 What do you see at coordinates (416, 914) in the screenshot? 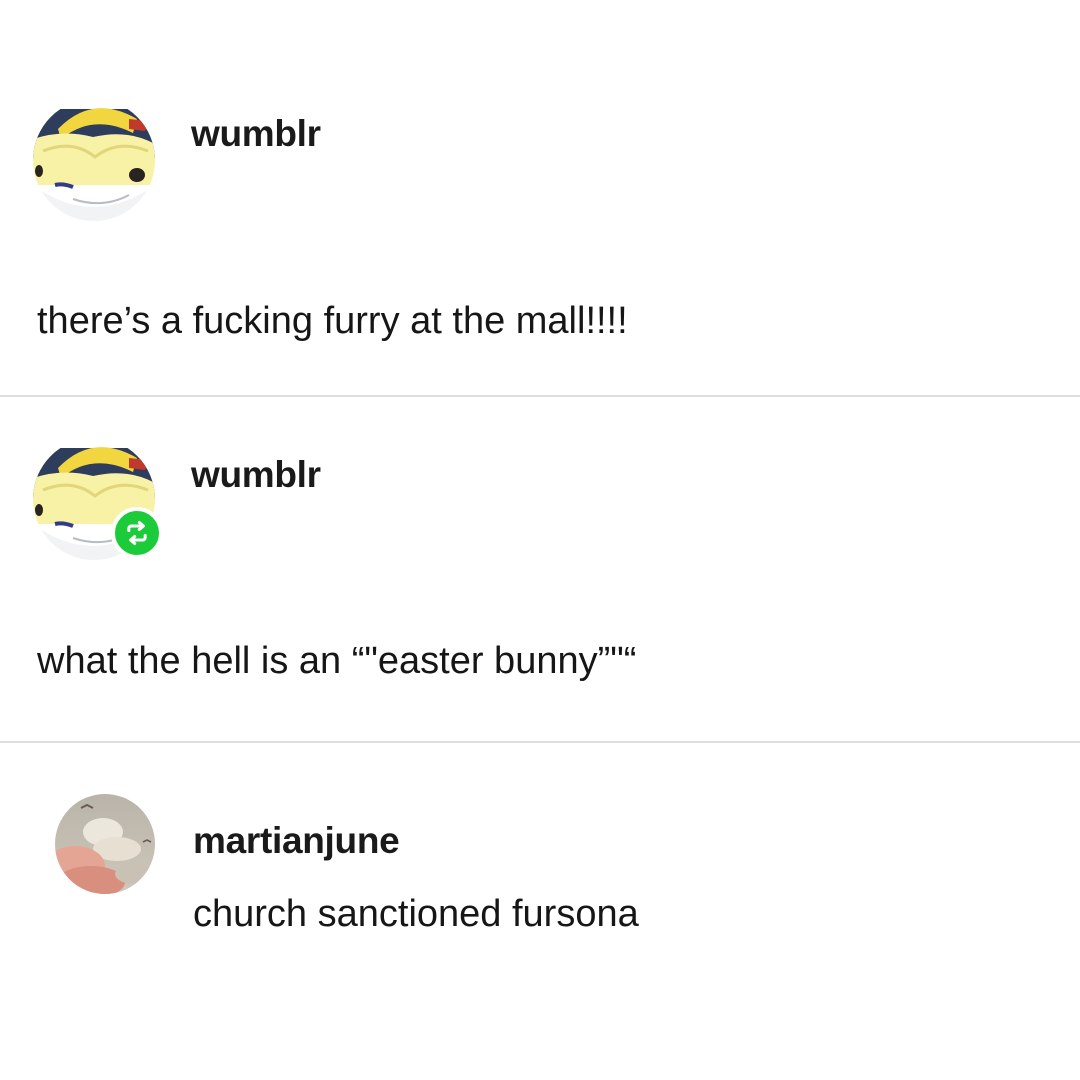
I see `reply-body-text: church sanctioned fursona` at bounding box center [416, 914].